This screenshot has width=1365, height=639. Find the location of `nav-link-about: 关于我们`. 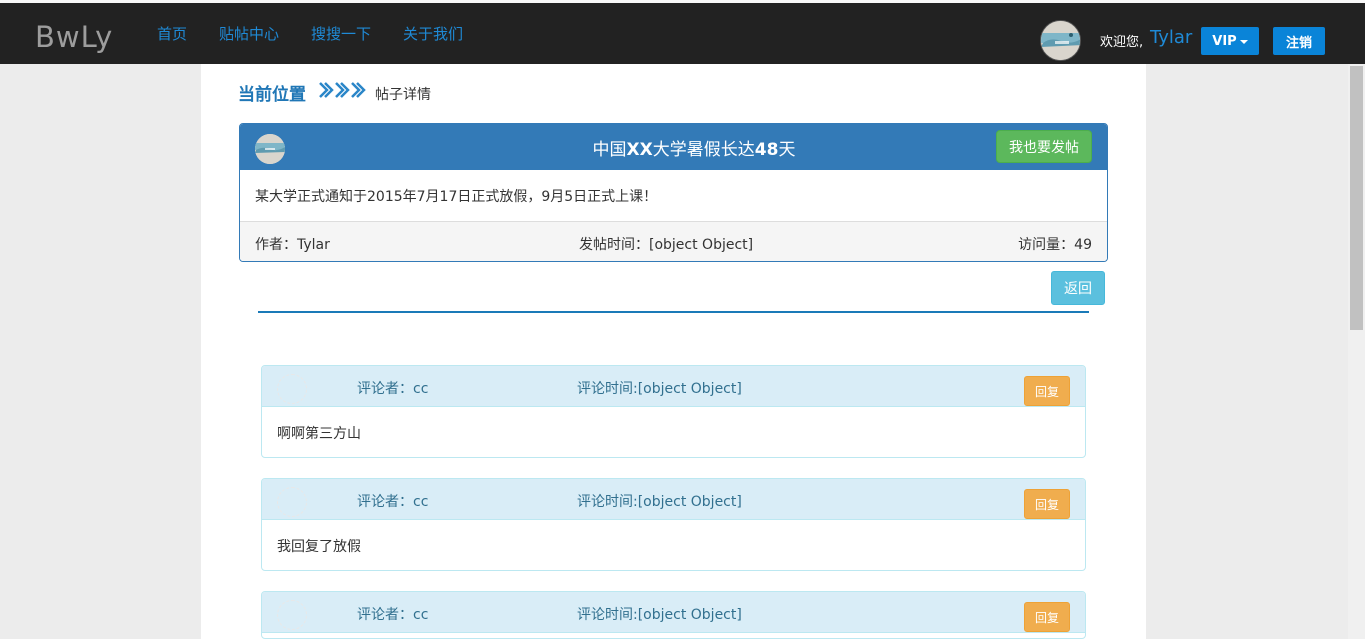

nav-link-about: 关于我们 is located at coordinates (433, 33).